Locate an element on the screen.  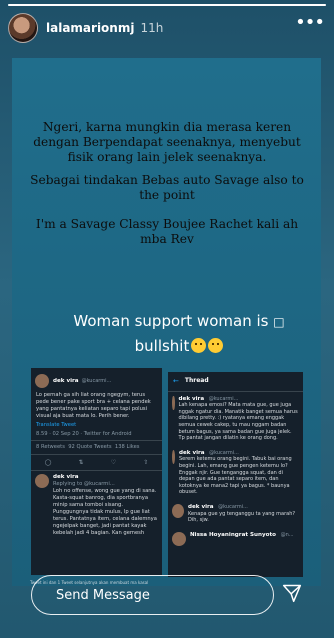
story-header: lalamarionmj 11h is located at coordinates (85, 28).